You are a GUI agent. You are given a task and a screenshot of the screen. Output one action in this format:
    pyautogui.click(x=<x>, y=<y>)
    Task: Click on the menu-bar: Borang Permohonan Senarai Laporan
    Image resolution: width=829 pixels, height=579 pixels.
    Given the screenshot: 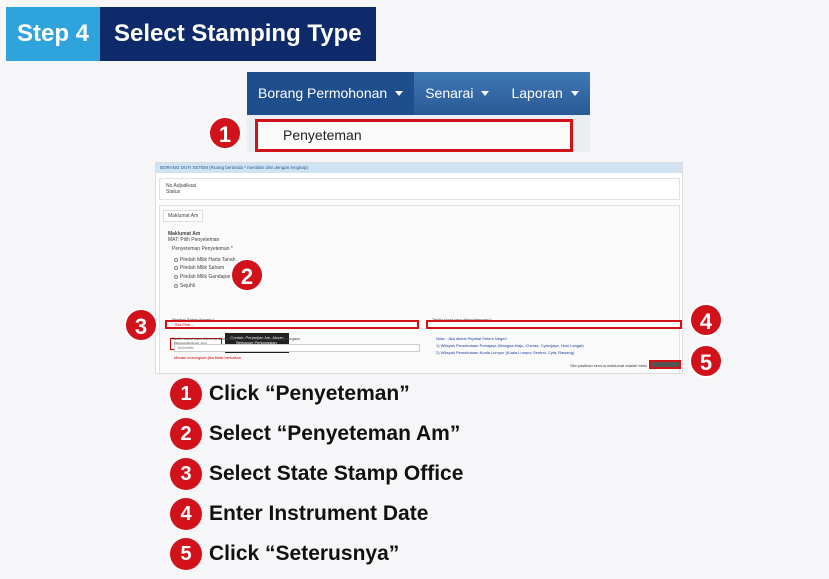 What is the action you would take?
    pyautogui.click(x=418, y=93)
    